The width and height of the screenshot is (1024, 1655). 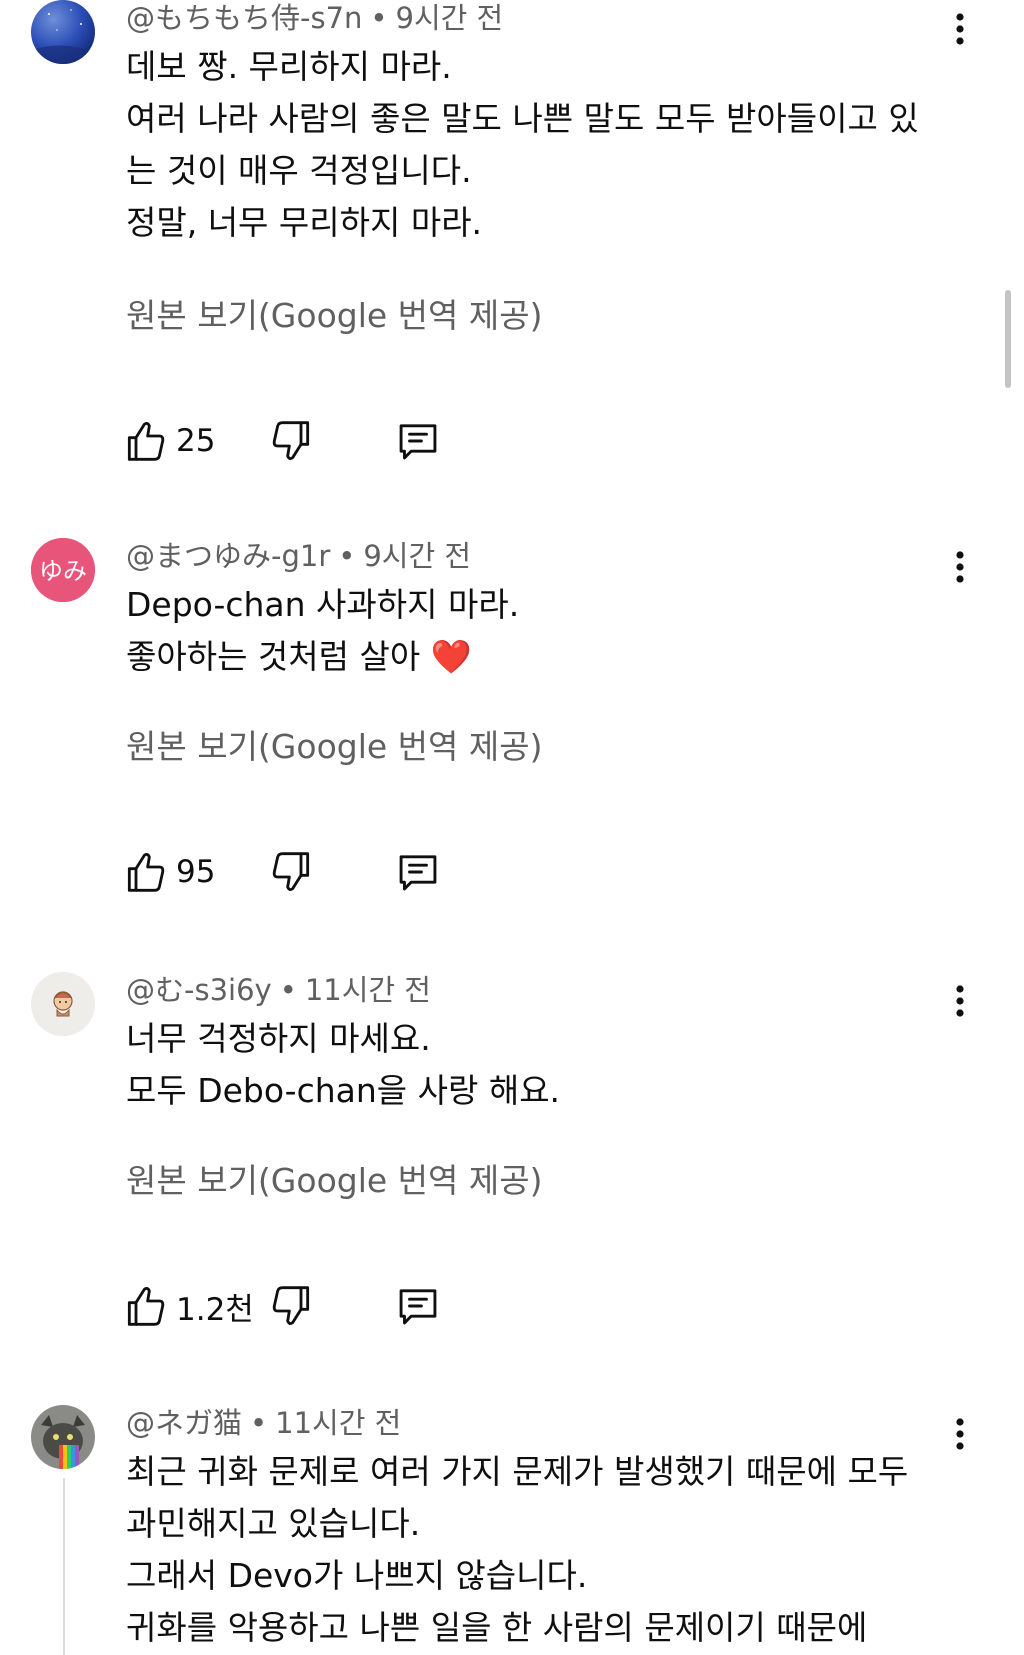 What do you see at coordinates (323, 604) in the screenshot?
I see `comment-text-line: Depo-chan 사과하지 마라.` at bounding box center [323, 604].